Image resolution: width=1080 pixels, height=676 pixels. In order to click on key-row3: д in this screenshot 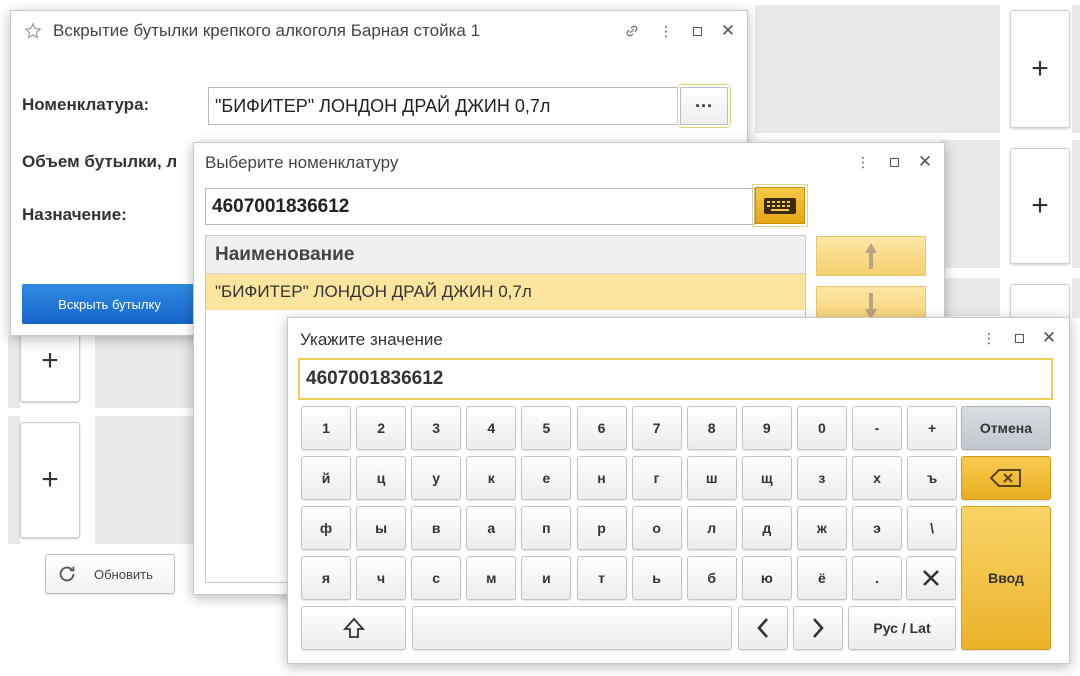, I will do `click(766, 528)`.